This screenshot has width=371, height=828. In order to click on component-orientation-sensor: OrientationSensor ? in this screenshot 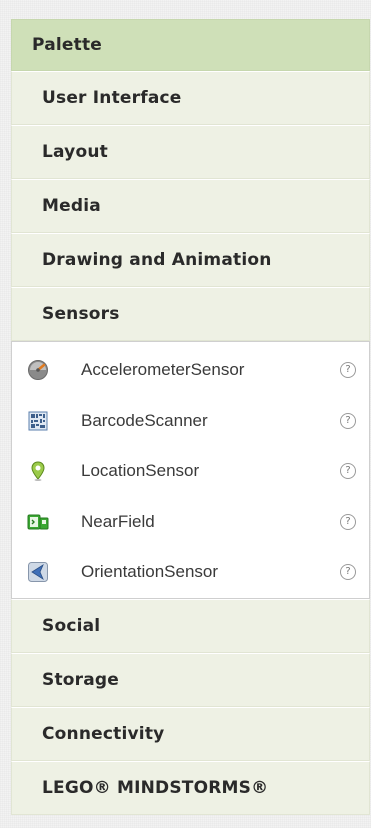, I will do `click(190, 572)`.